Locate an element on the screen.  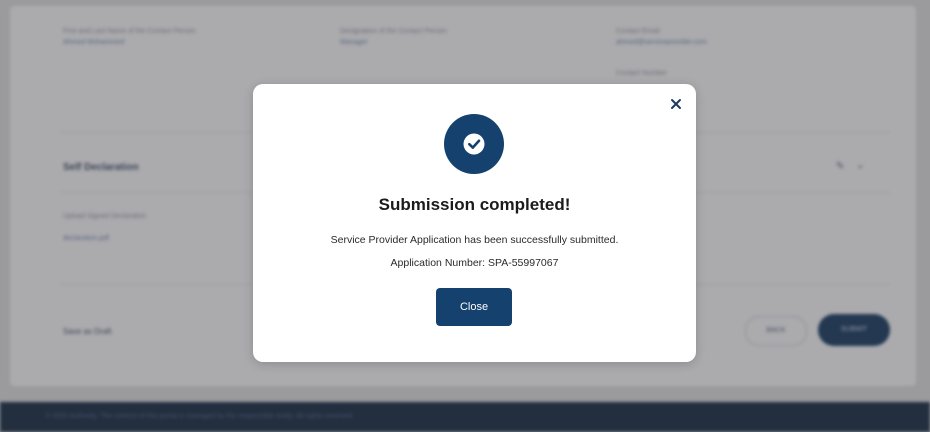
close-button: Close is located at coordinates (474, 307).